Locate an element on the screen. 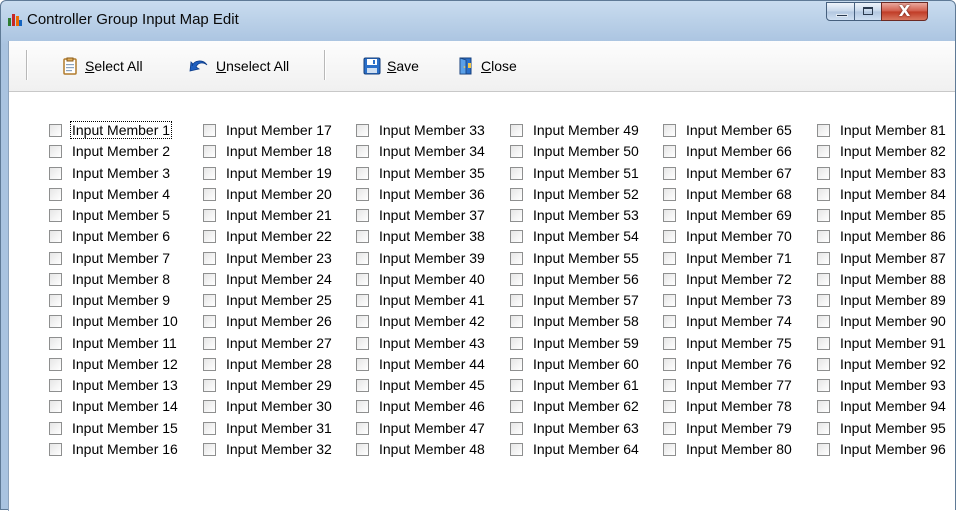  member-checkbox-row: Input Member 68 is located at coordinates (728, 194).